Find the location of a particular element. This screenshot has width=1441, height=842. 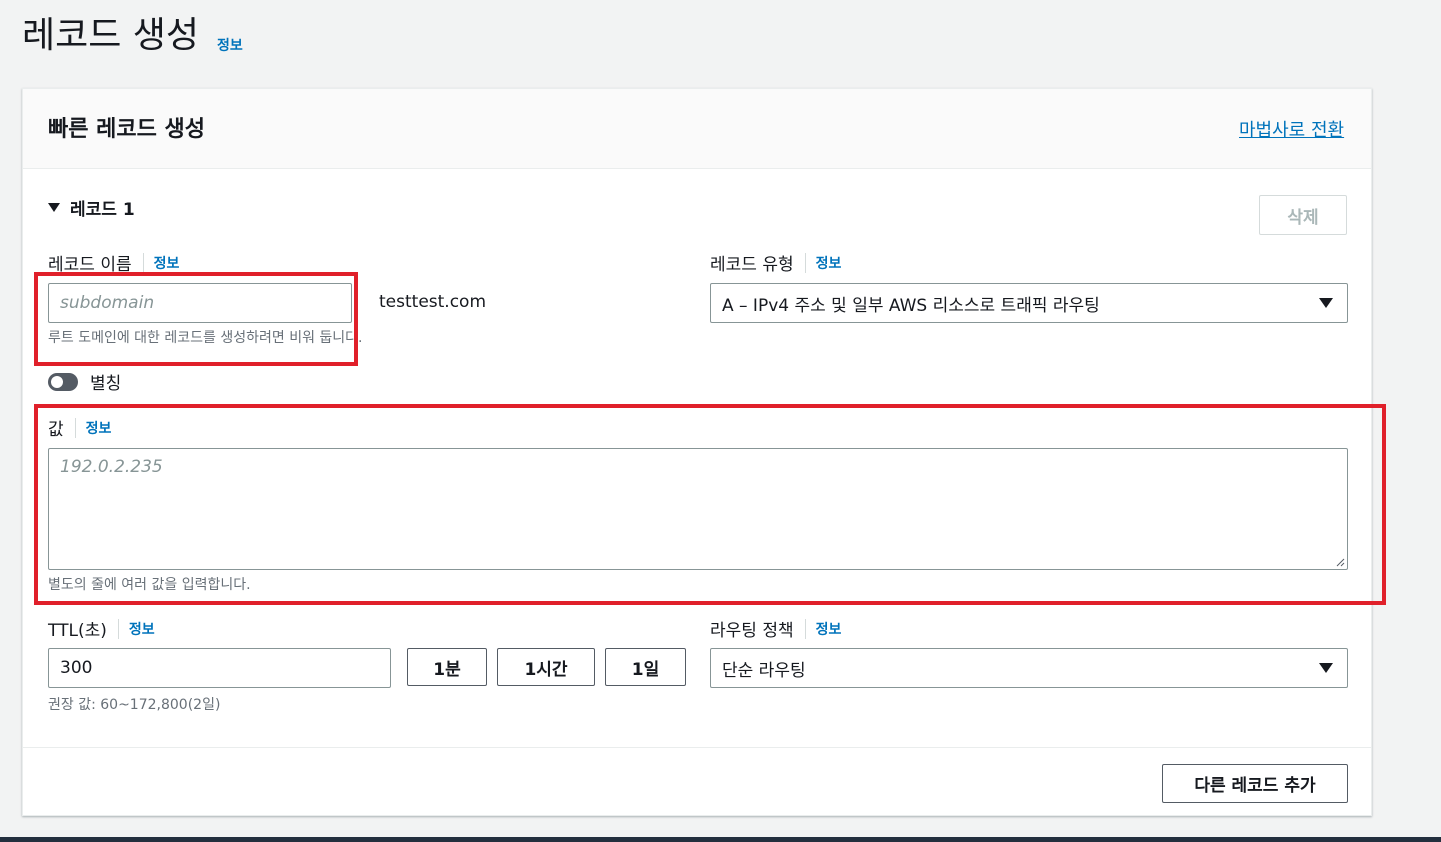

ttl-info-link: 정보 is located at coordinates (142, 629).